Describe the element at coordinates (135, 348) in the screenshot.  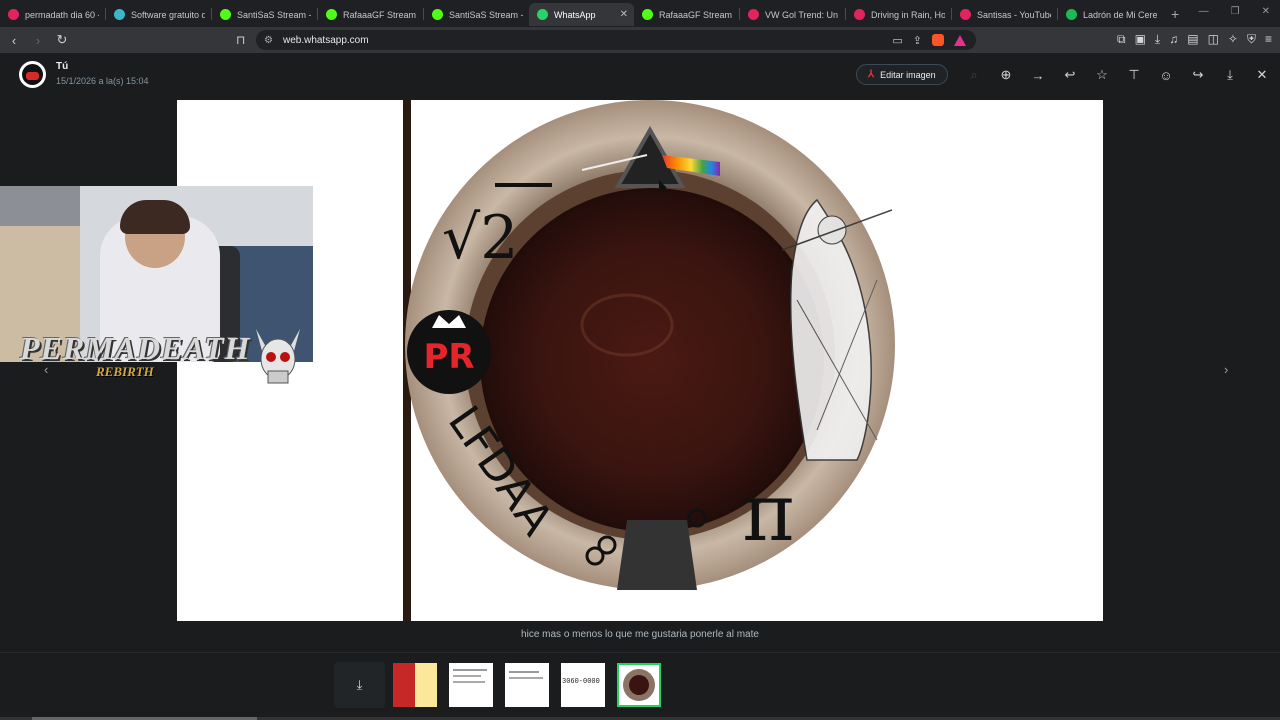
I see `permadeath-logo: PERMADEATH` at that location.